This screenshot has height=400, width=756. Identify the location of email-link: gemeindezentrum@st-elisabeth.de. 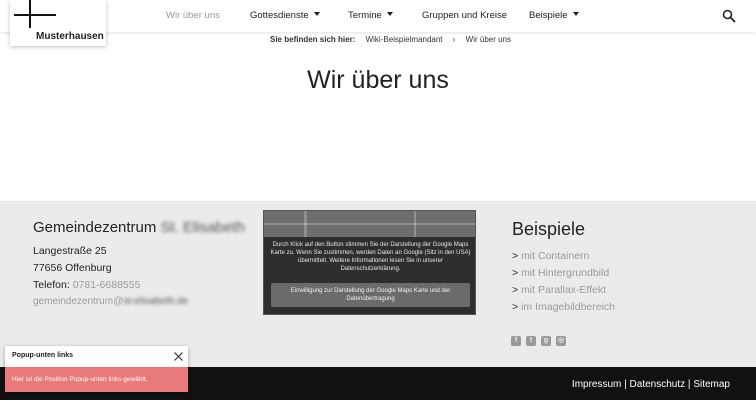
(110, 301).